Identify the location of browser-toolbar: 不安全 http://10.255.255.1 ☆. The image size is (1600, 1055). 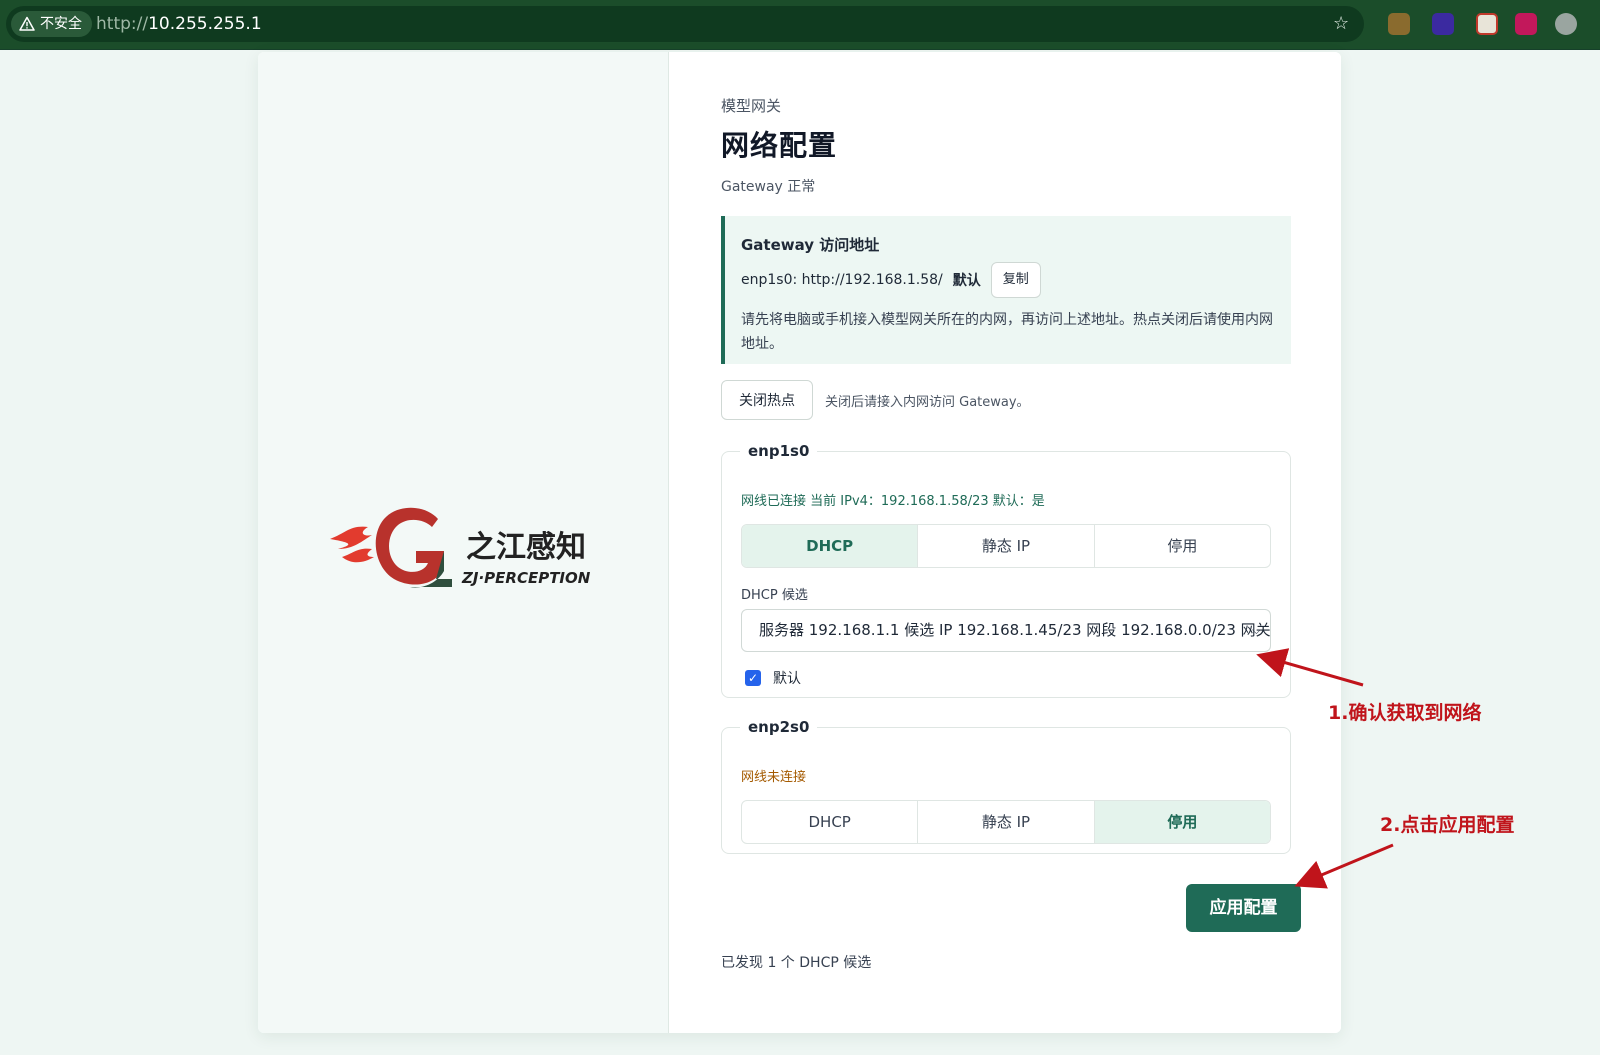
(800, 25).